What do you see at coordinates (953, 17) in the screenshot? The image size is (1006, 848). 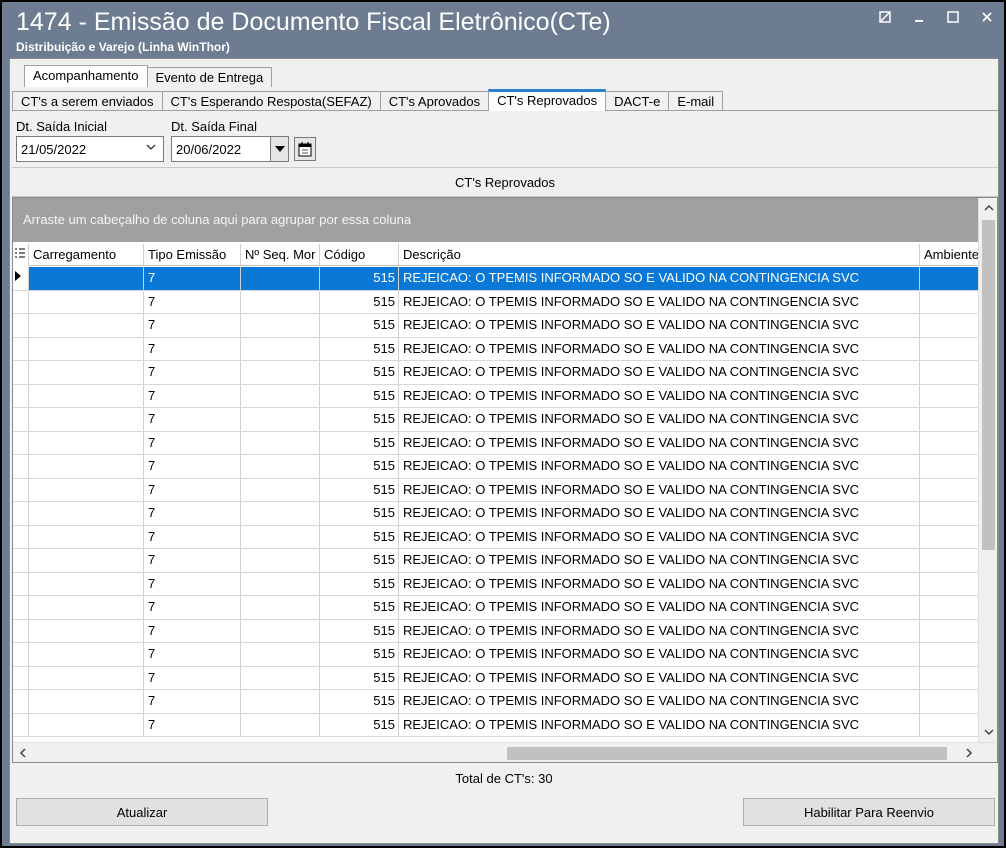 I see `maximize-icon` at bounding box center [953, 17].